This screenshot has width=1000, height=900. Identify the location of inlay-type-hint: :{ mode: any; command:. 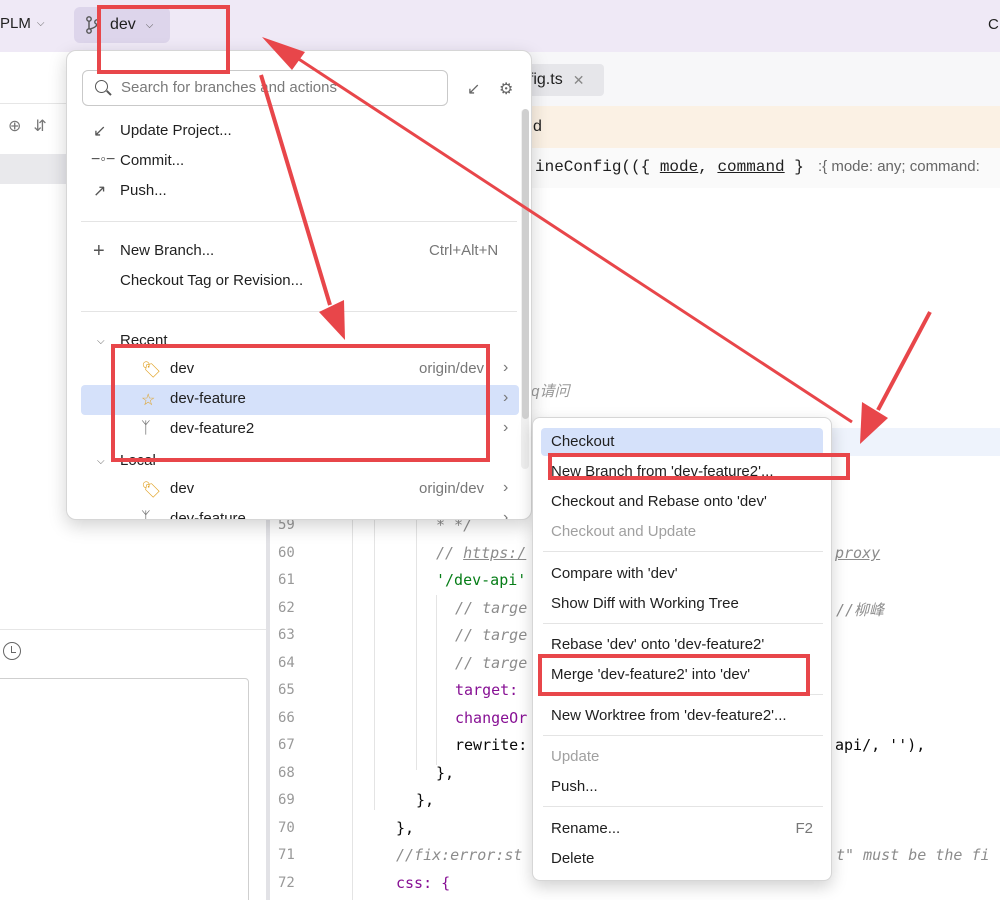
(899, 166).